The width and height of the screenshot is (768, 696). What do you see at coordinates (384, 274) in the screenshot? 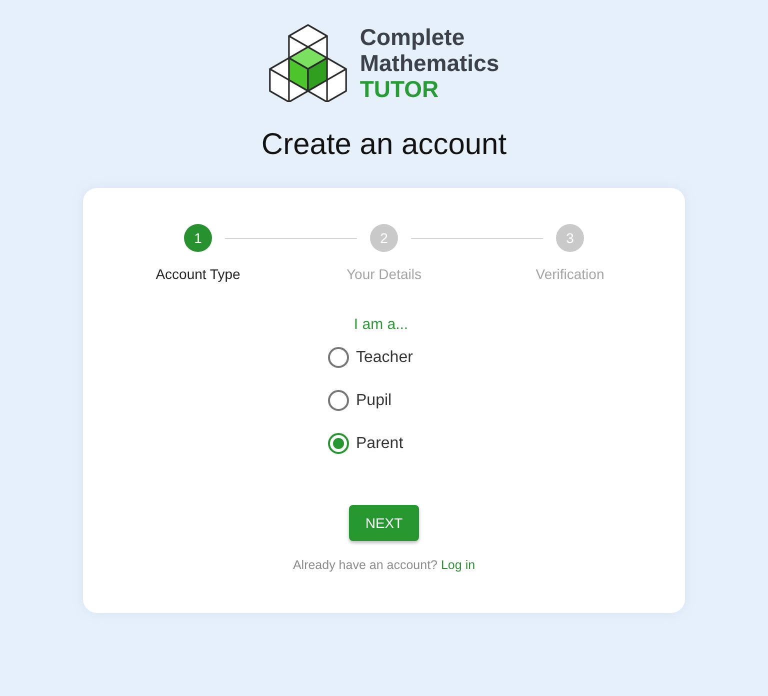
I see `step-label: Your Details` at bounding box center [384, 274].